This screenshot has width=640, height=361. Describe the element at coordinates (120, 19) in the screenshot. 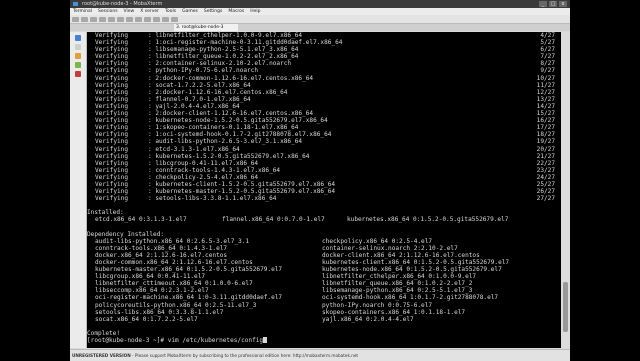

I see `view-icon` at that location.